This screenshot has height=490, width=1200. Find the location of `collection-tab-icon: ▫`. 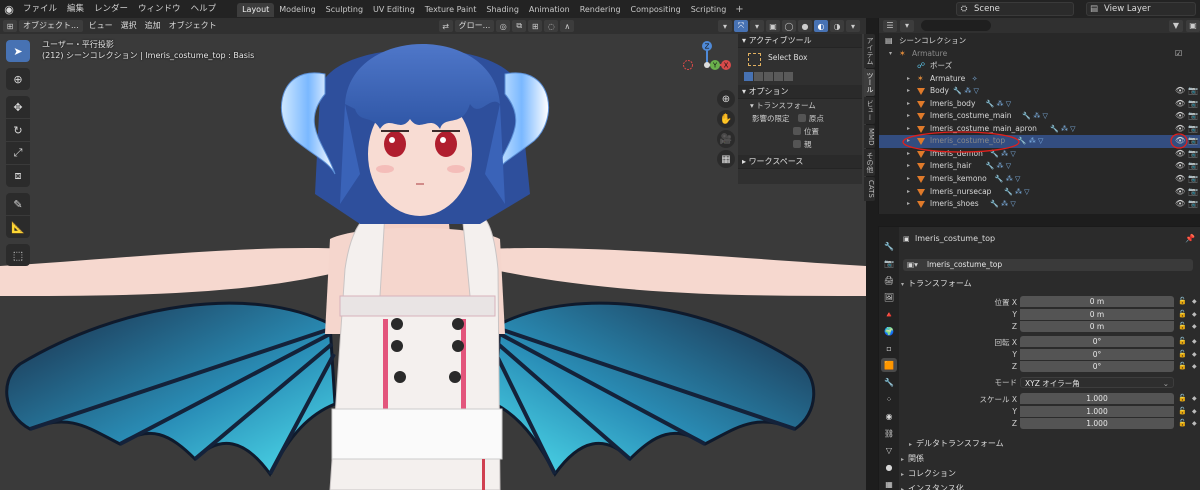

collection-tab-icon: ▫ is located at coordinates (889, 348).